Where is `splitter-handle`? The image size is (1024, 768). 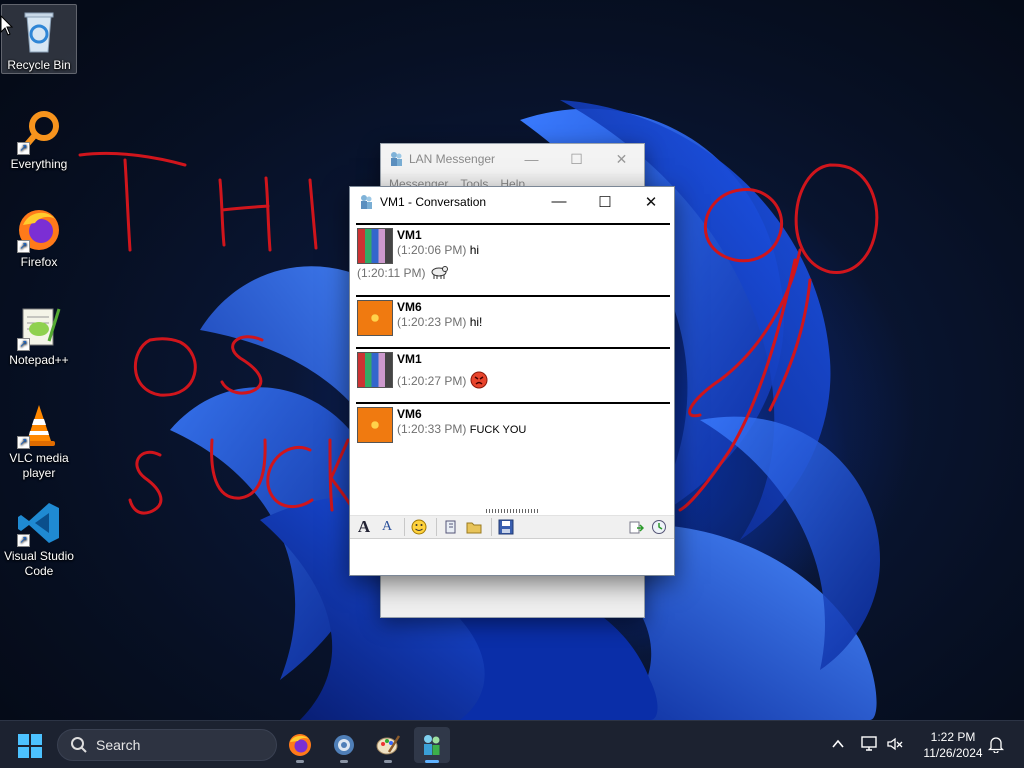 splitter-handle is located at coordinates (512, 511).